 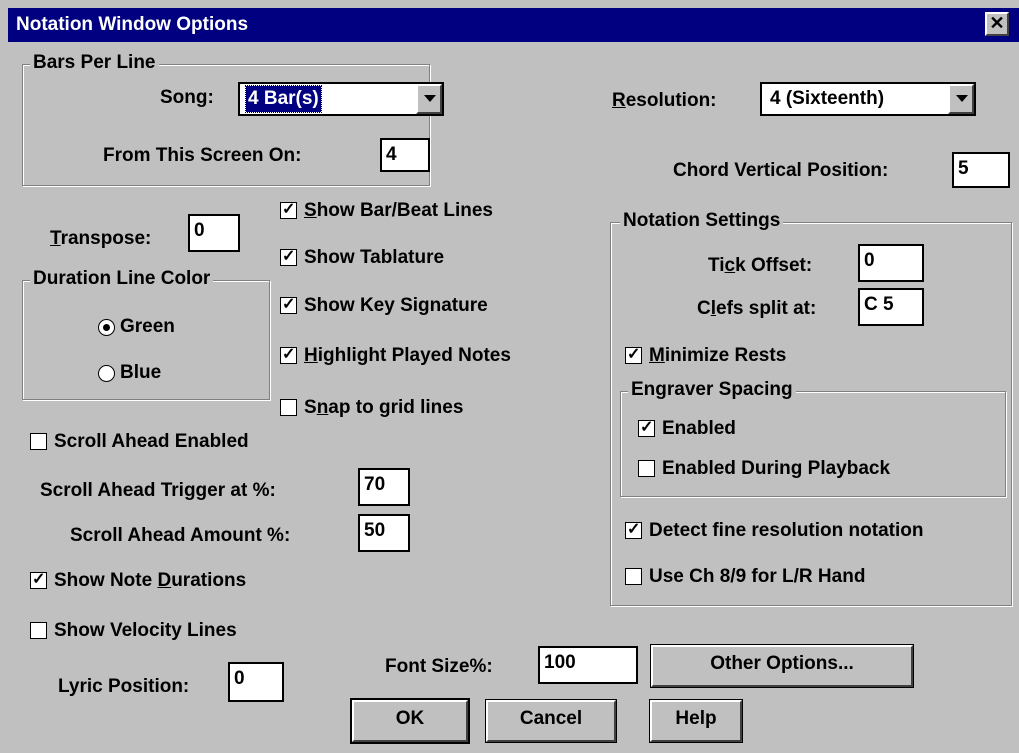 What do you see at coordinates (214, 233) in the screenshot?
I see `transpose-input: 0` at bounding box center [214, 233].